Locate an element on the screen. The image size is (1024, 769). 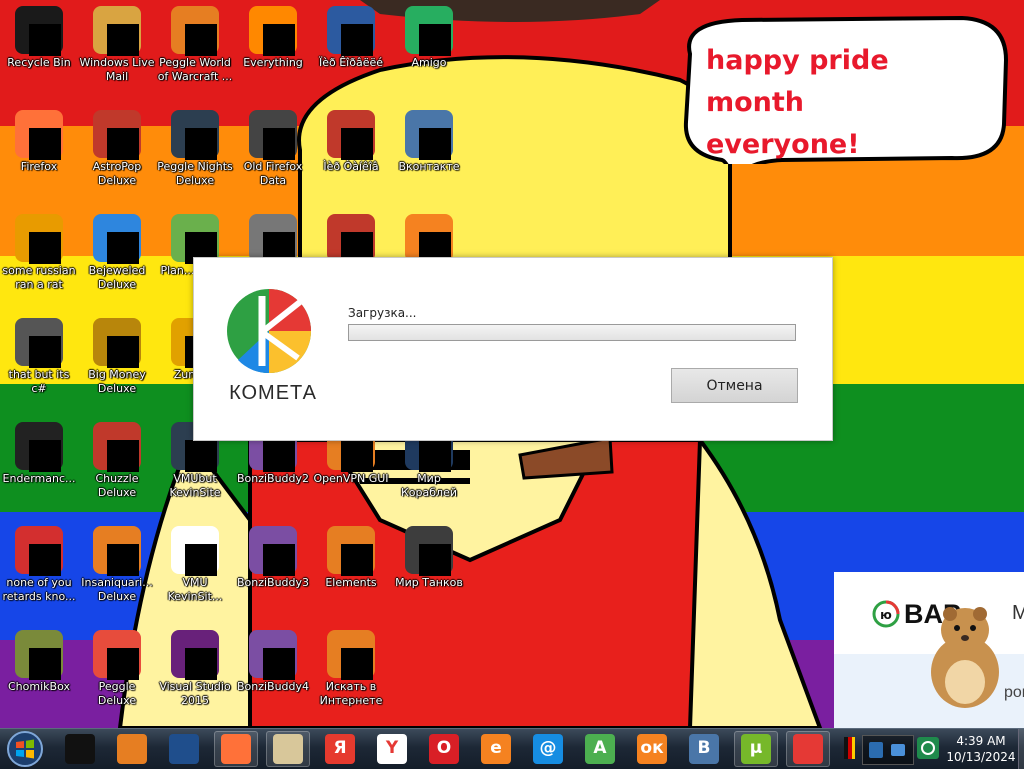
globe-icon is located at coordinates (184, 749).